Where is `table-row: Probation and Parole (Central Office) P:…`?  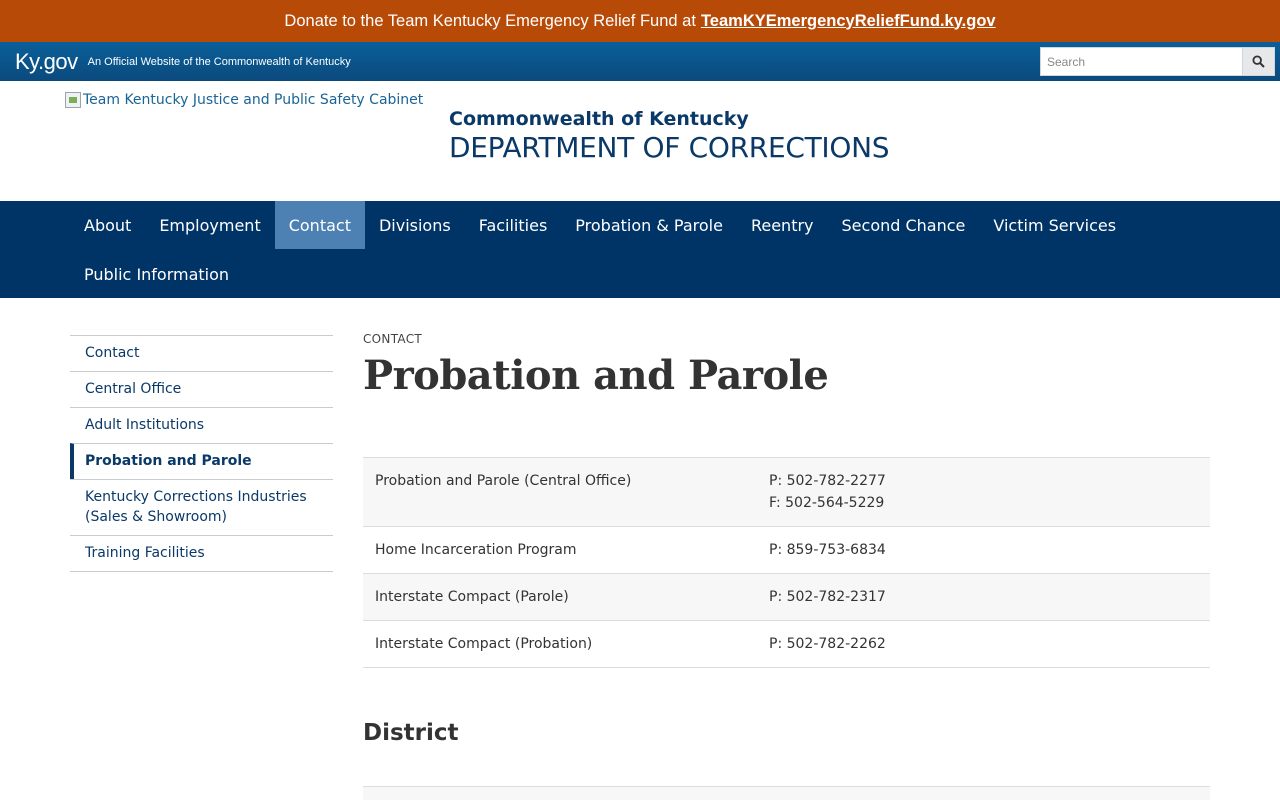 table-row: Probation and Parole (Central Office) P:… is located at coordinates (786, 492).